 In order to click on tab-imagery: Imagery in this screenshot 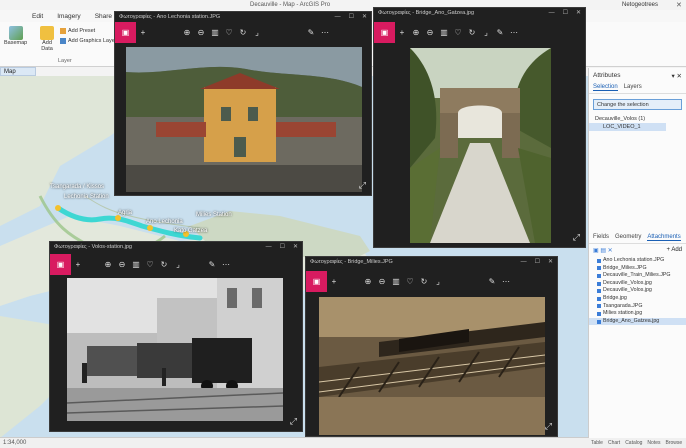, I will do `click(68, 16)`.